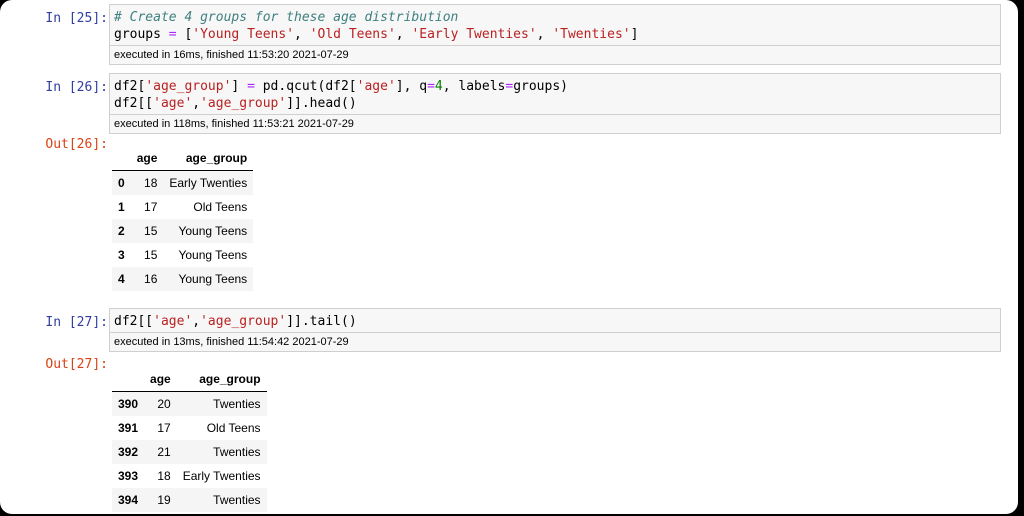 The image size is (1024, 516). Describe the element at coordinates (76, 322) in the screenshot. I see `input-prompt-27: In [27]:` at that location.